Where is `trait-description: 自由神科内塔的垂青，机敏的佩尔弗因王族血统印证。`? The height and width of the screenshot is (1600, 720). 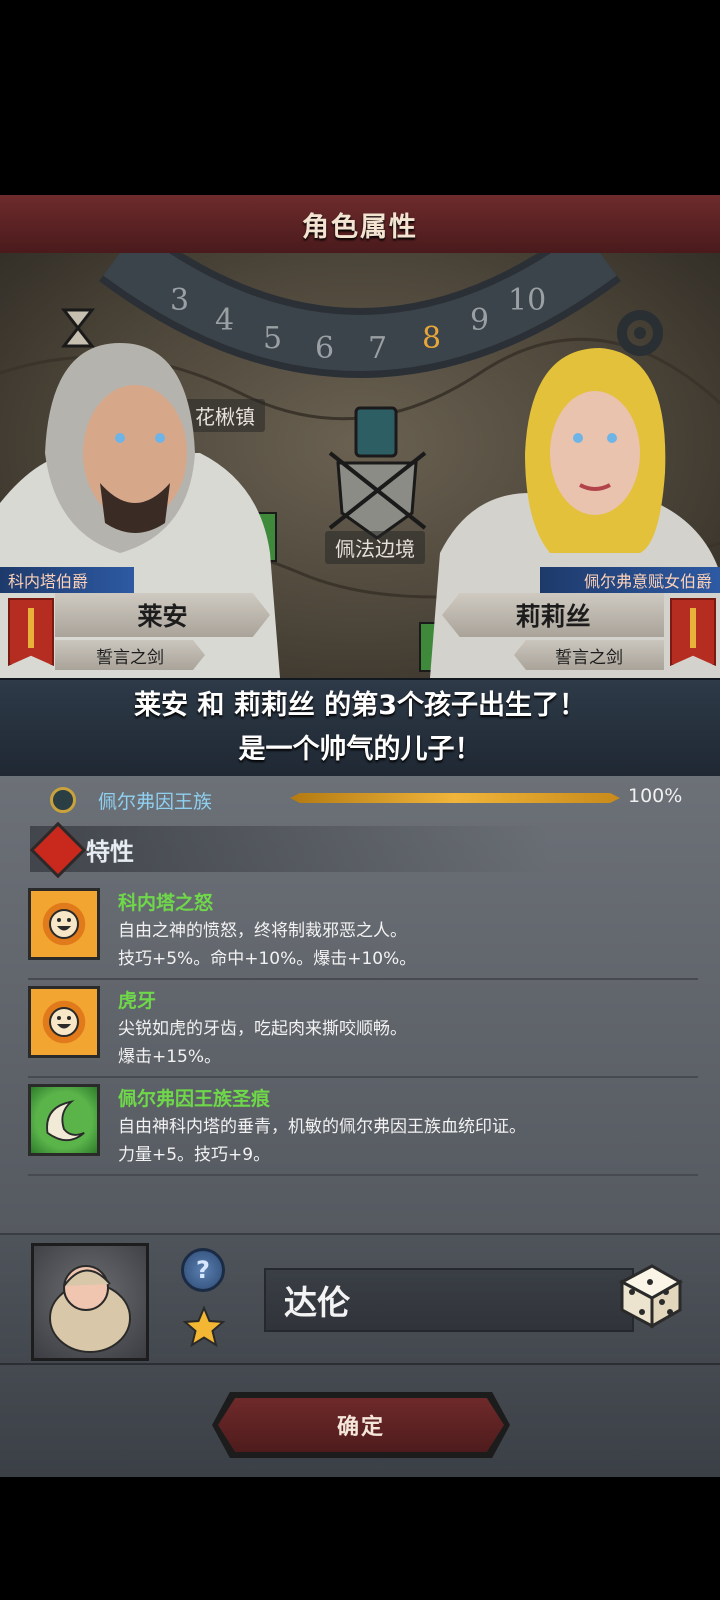 trait-description: 自由神科内塔的垂青，机敏的佩尔弗因王族血统印证。 is located at coordinates (322, 1127).